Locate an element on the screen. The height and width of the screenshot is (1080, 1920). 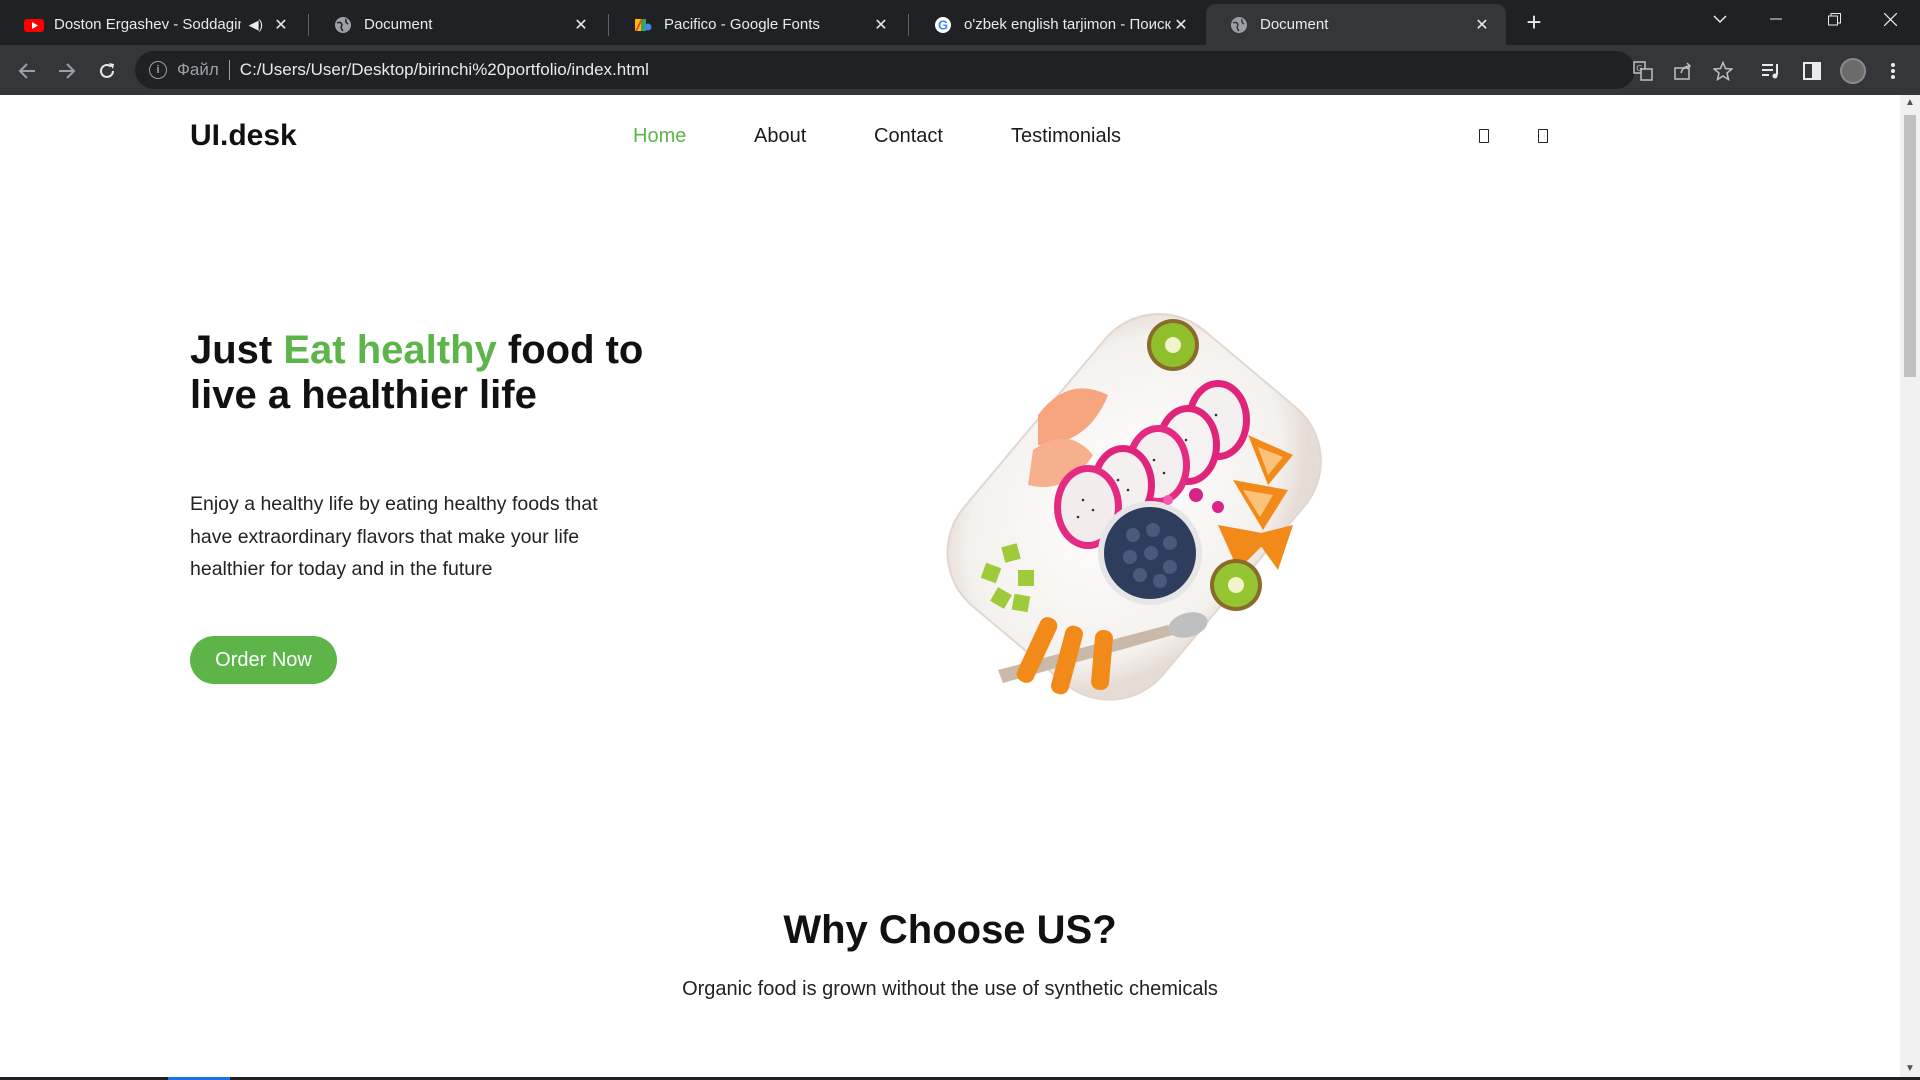
cart-icon is located at coordinates (1484, 136).